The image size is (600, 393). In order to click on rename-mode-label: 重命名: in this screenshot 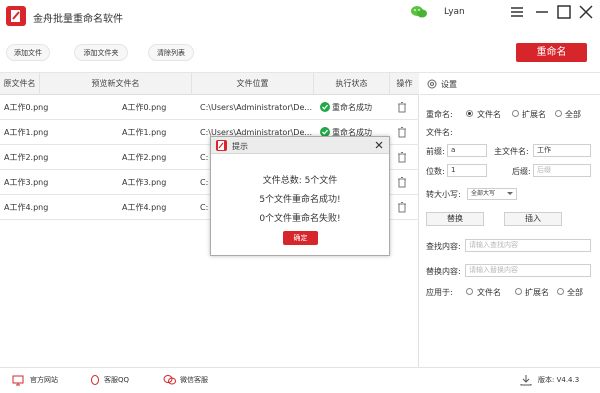, I will do `click(439, 114)`.